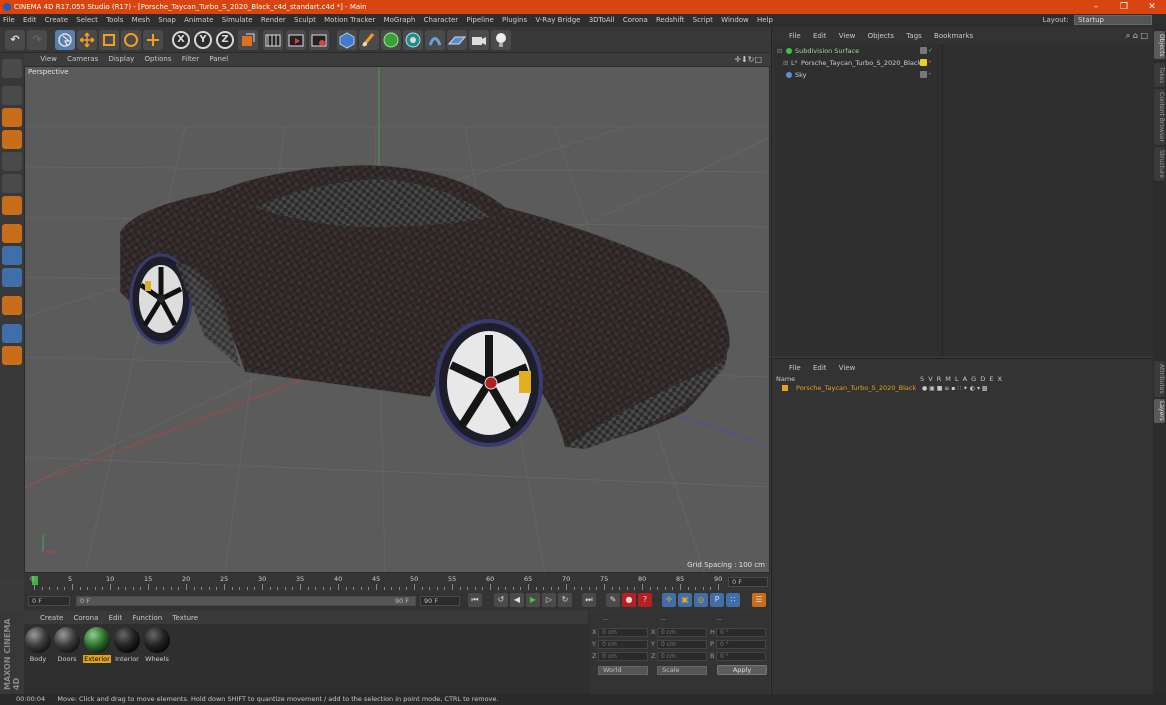 This screenshot has width=1166, height=705. What do you see at coordinates (645, 600) in the screenshot?
I see `keyframe-selection-icon: ?` at bounding box center [645, 600].